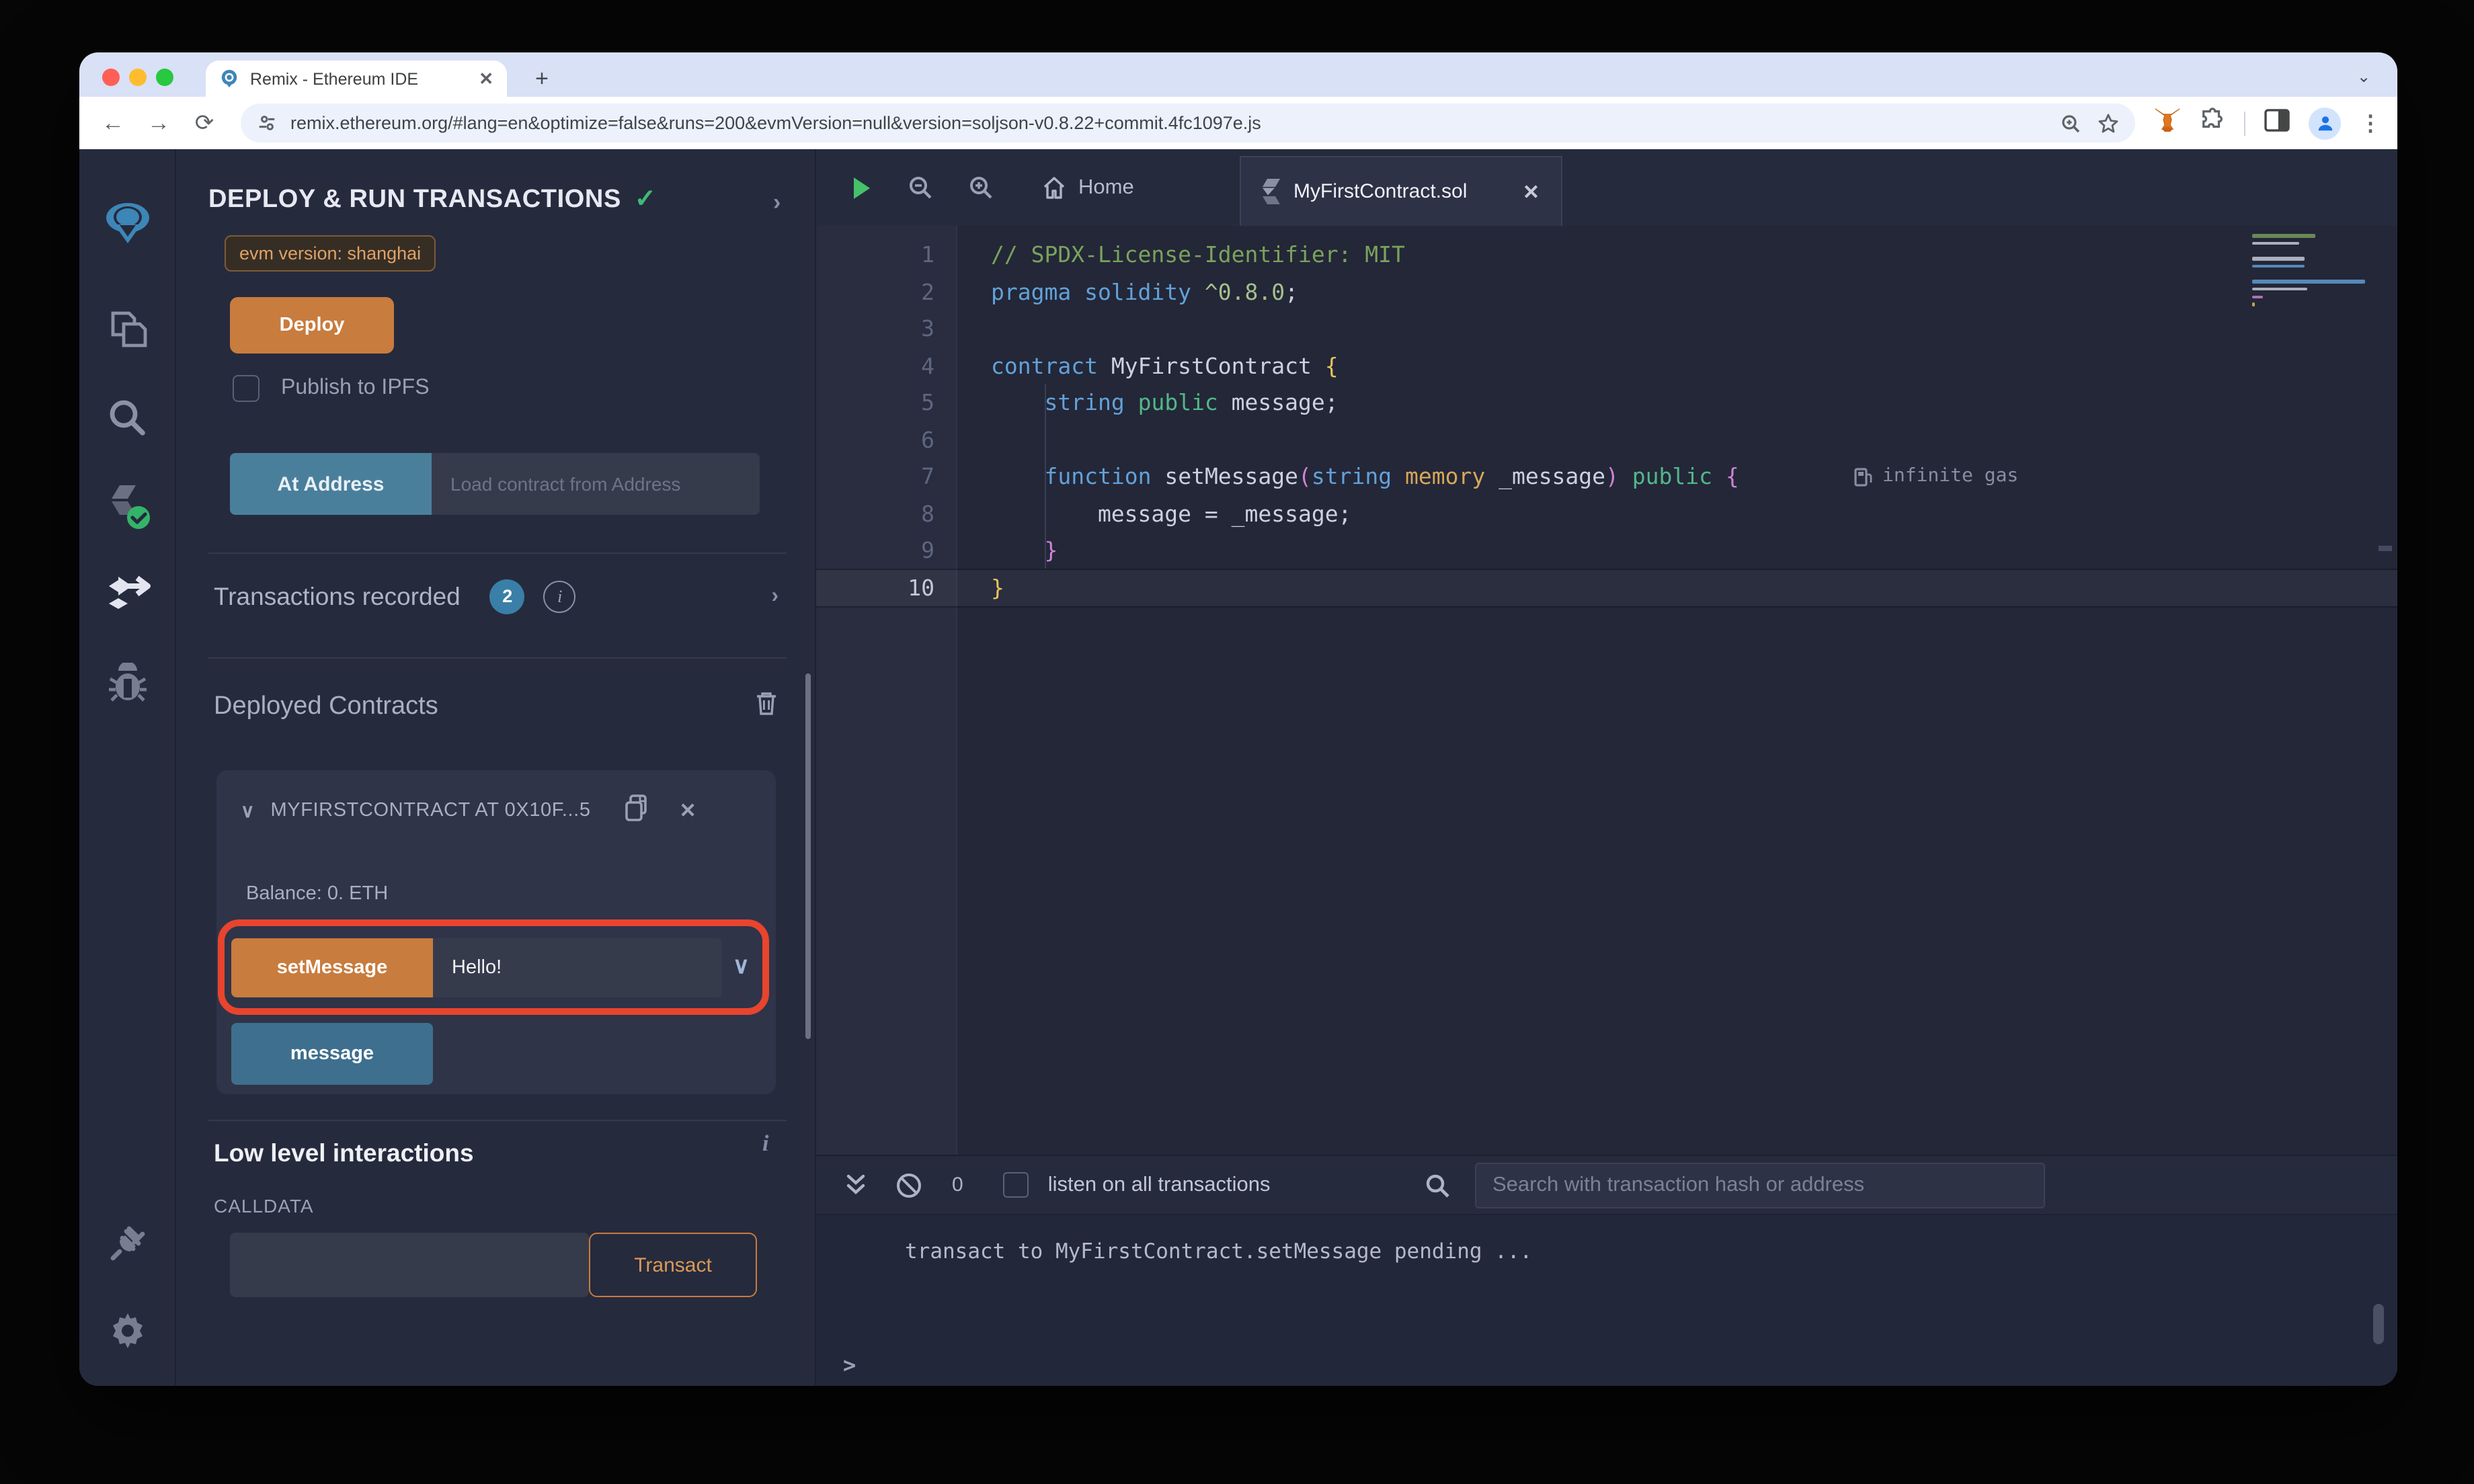  Describe the element at coordinates (111, 77) in the screenshot. I see `close-window-button` at that location.